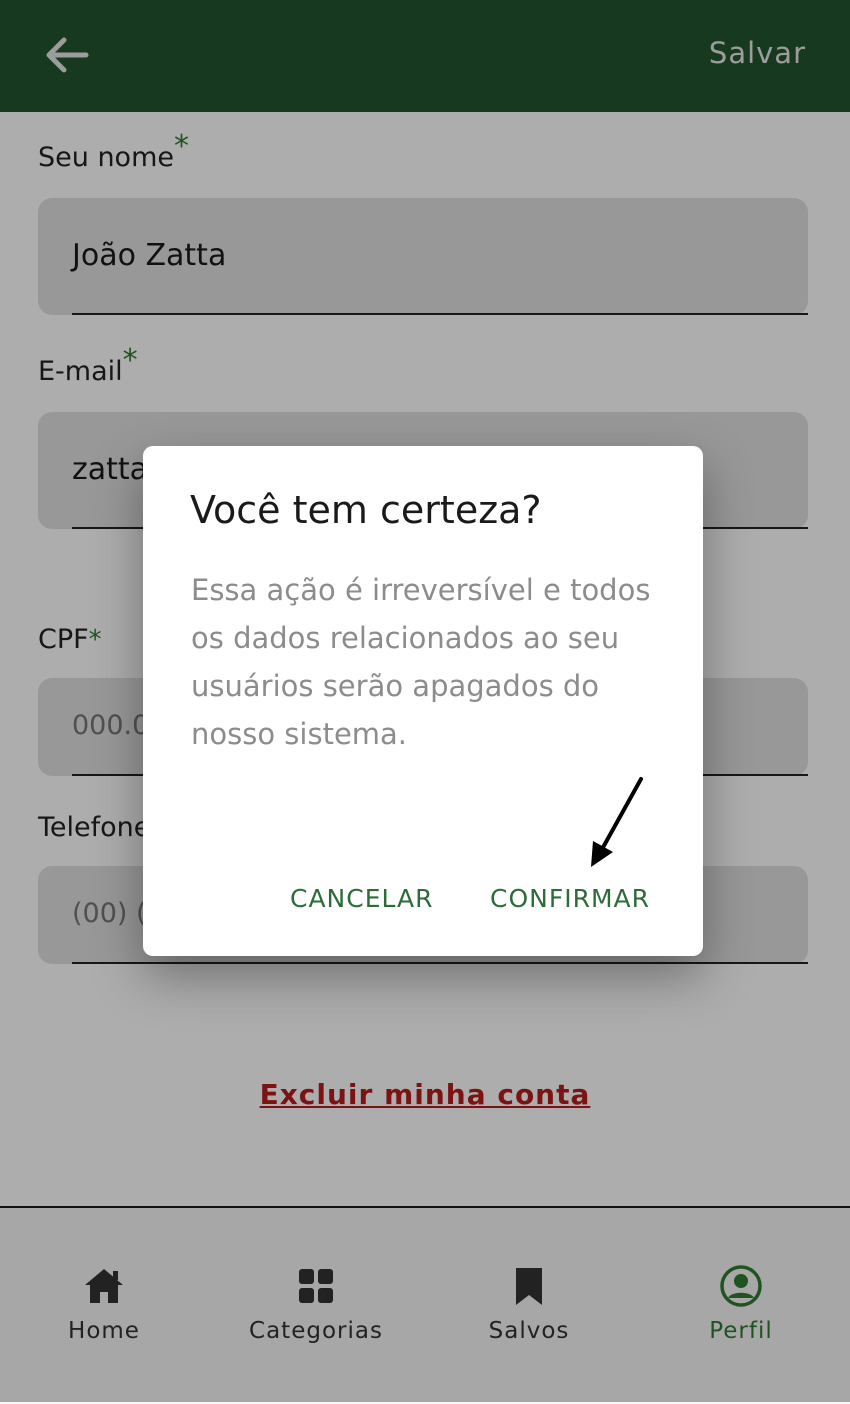 This screenshot has width=850, height=1404. Describe the element at coordinates (570, 898) in the screenshot. I see `confirm-button: CONFIRMAR` at that location.